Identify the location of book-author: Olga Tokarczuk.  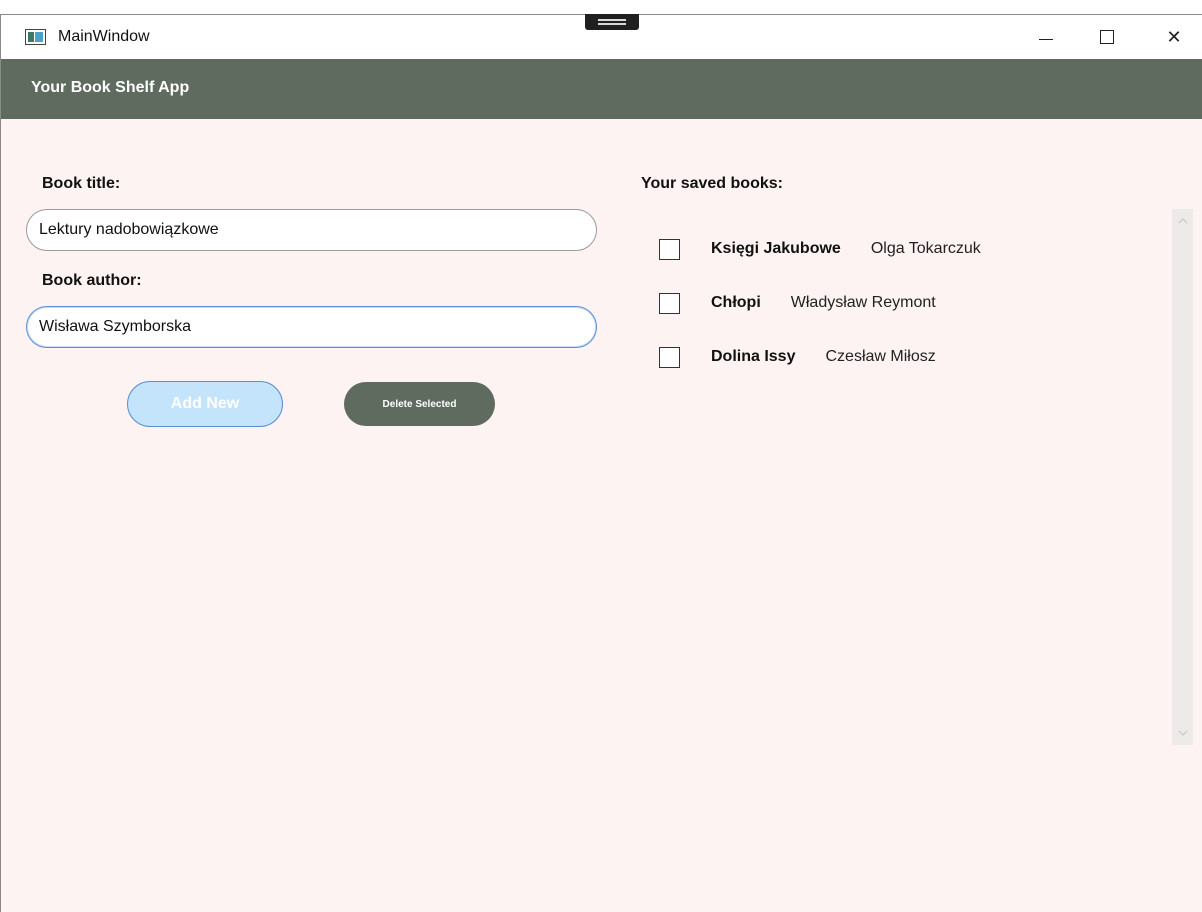
(925, 248).